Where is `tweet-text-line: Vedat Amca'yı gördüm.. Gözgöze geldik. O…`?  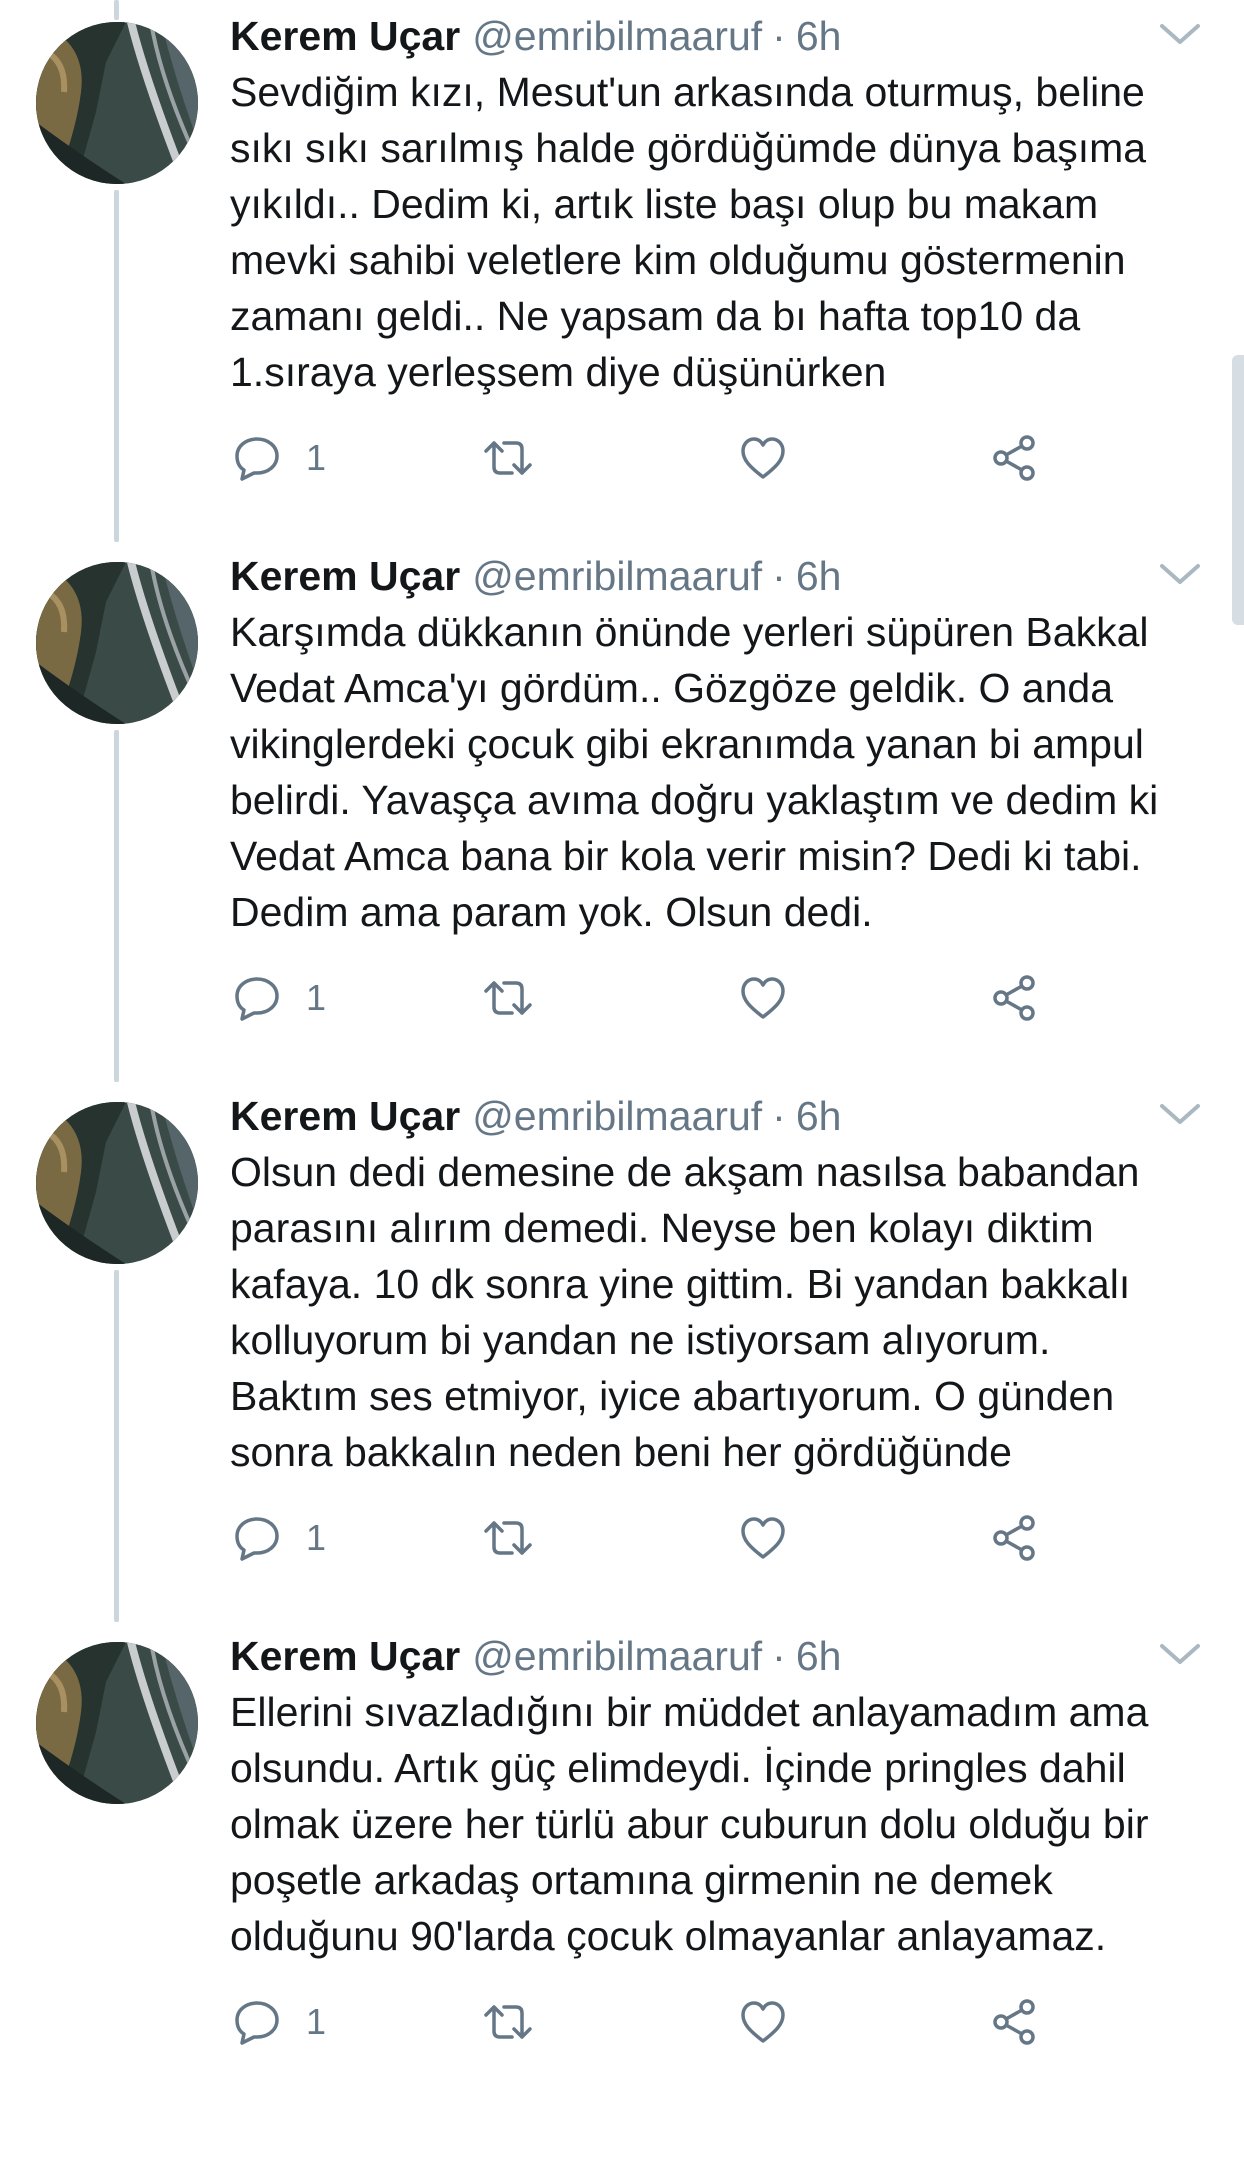 tweet-text-line: Vedat Amca'yı gördüm.. Gözgöze geldik. O… is located at coordinates (672, 688).